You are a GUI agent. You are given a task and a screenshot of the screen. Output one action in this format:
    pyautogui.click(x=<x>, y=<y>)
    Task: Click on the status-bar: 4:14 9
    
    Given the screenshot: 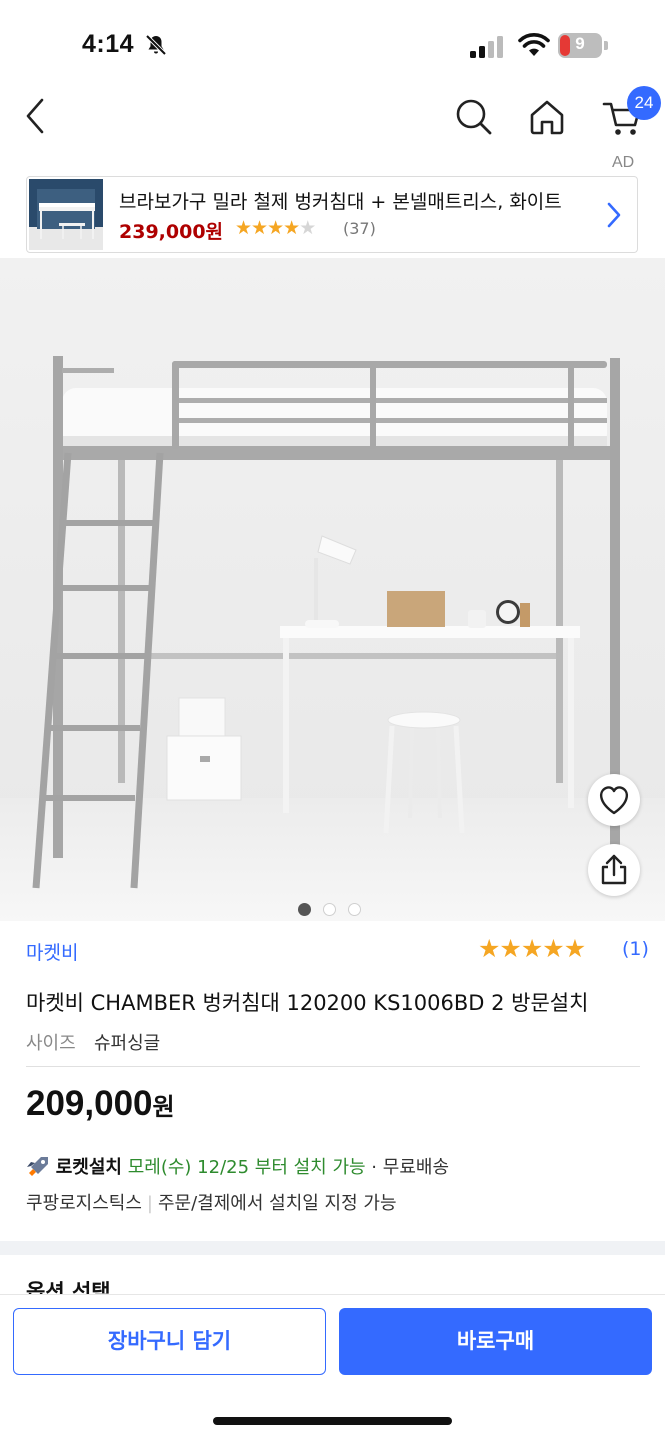 What is the action you would take?
    pyautogui.click(x=332, y=45)
    